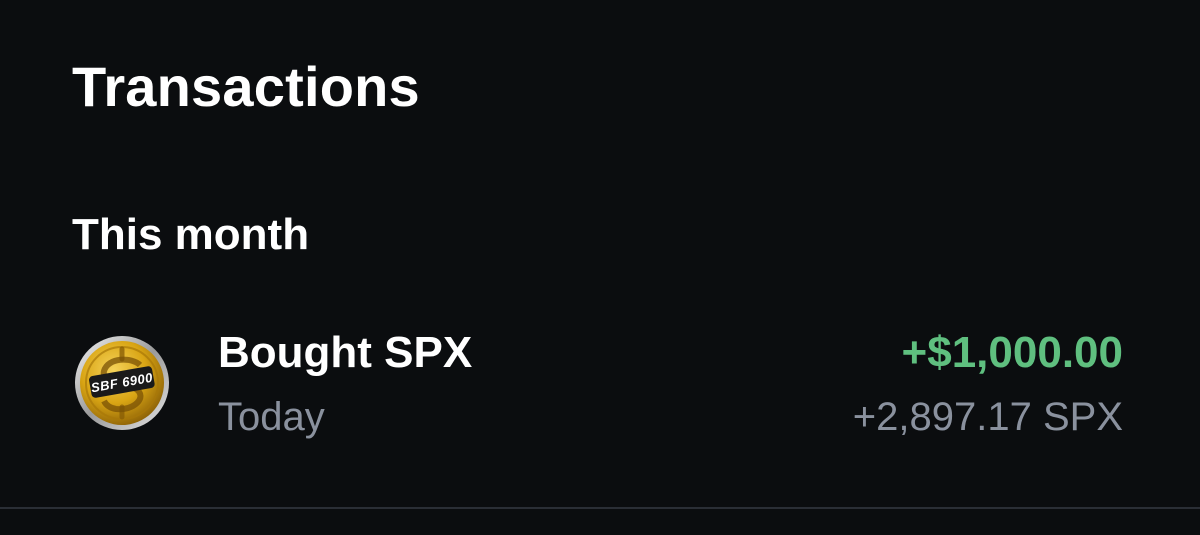  What do you see at coordinates (1012, 352) in the screenshot?
I see `transaction-fiat-amount: +$1,000.00` at bounding box center [1012, 352].